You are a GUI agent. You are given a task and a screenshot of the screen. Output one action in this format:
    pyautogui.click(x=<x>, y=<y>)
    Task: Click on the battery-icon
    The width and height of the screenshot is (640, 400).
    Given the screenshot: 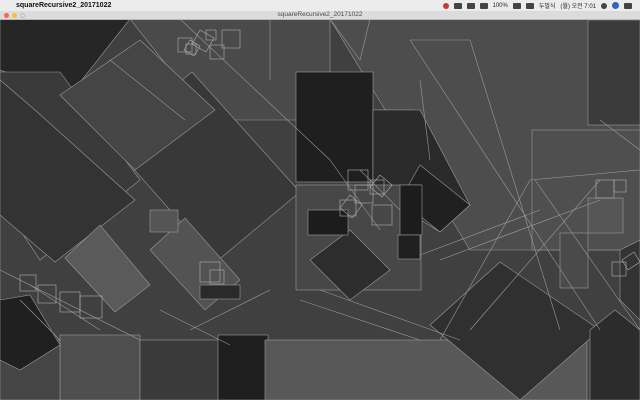 What is the action you would take?
    pyautogui.click(x=516, y=5)
    